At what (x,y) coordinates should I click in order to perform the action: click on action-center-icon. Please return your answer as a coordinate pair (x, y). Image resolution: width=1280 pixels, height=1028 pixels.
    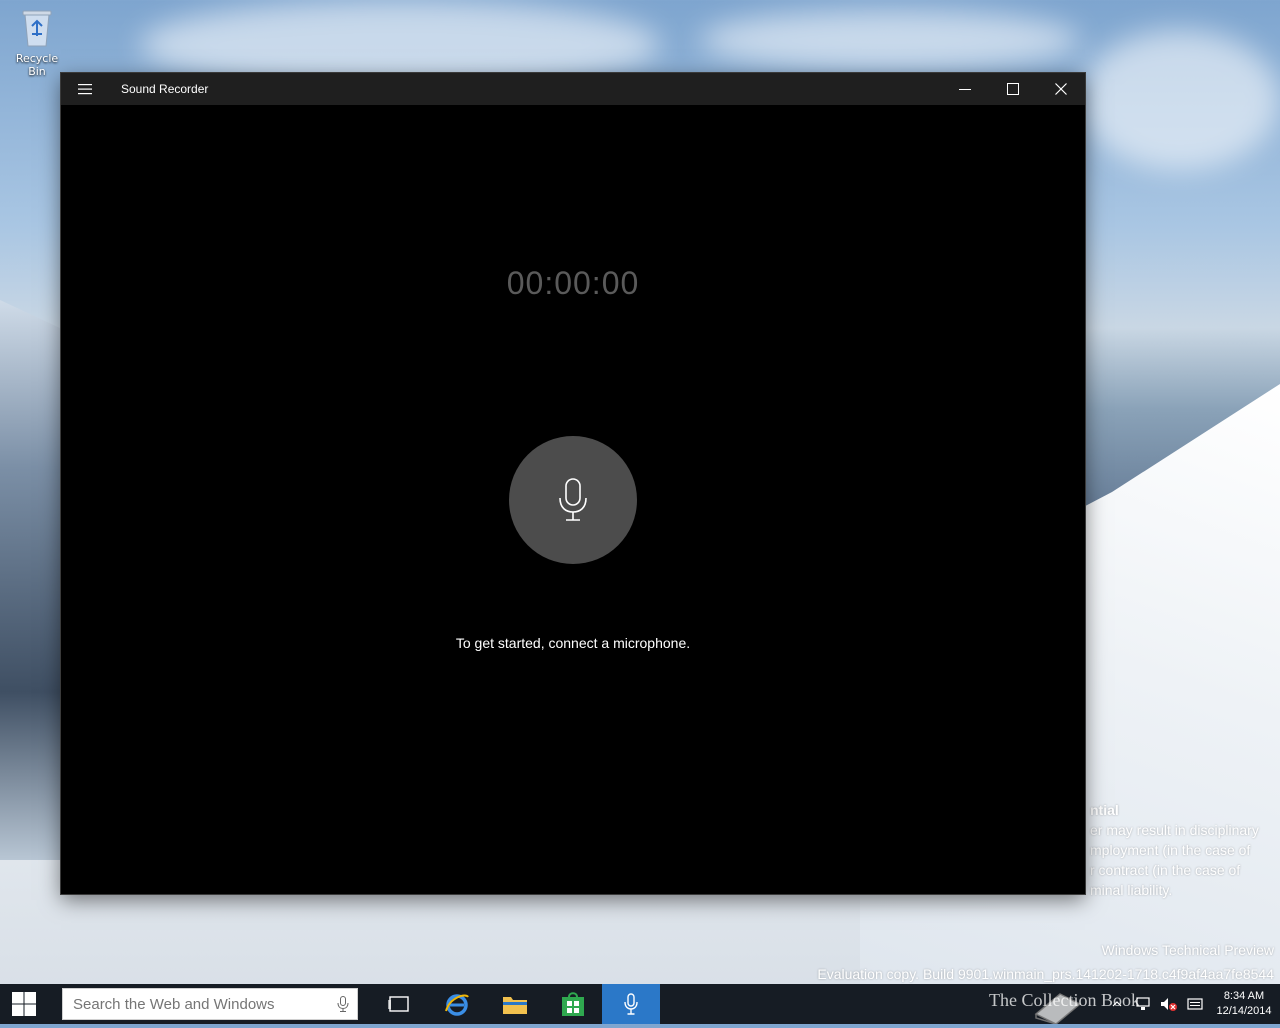
    Looking at the image, I should click on (1195, 1004).